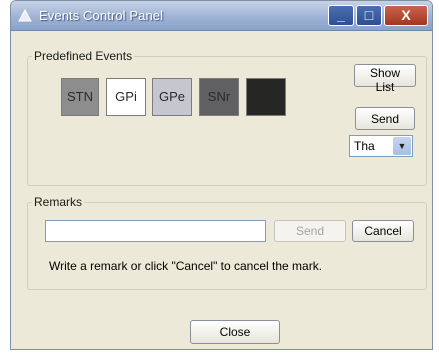 This screenshot has height=354, width=439. What do you see at coordinates (266, 97) in the screenshot?
I see `event-button-unlabeled` at bounding box center [266, 97].